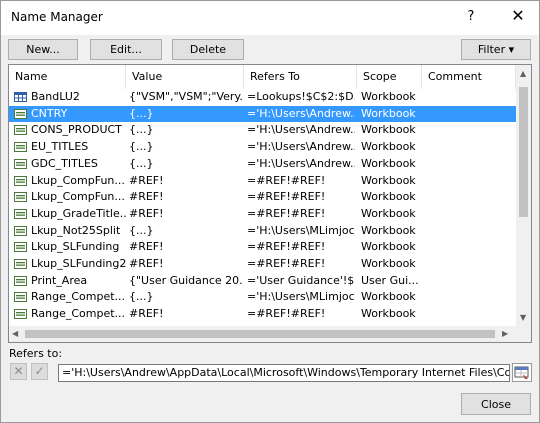  I want to click on scroll-left-icon: ◀, so click(15, 334).